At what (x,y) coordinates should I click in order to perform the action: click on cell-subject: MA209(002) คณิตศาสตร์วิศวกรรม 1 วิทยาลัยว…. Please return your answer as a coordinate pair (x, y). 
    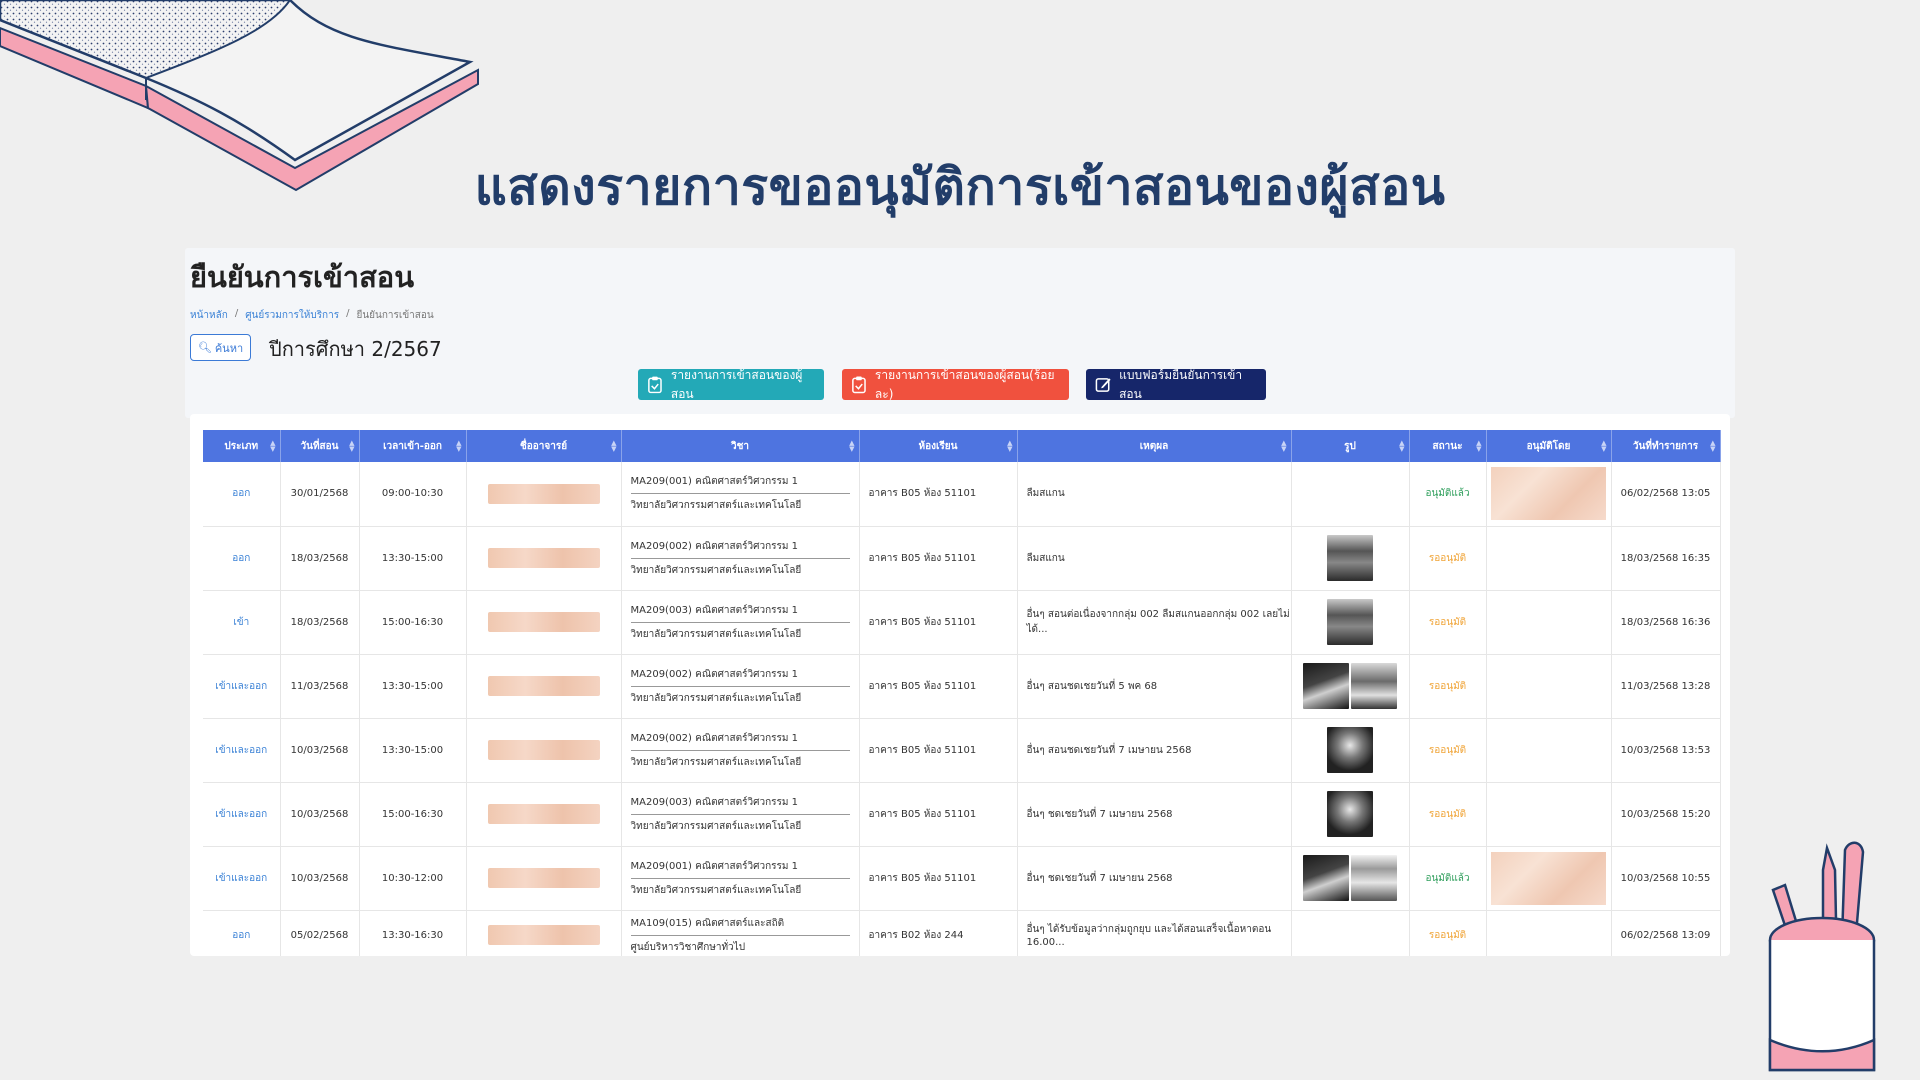
    Looking at the image, I should click on (740, 686).